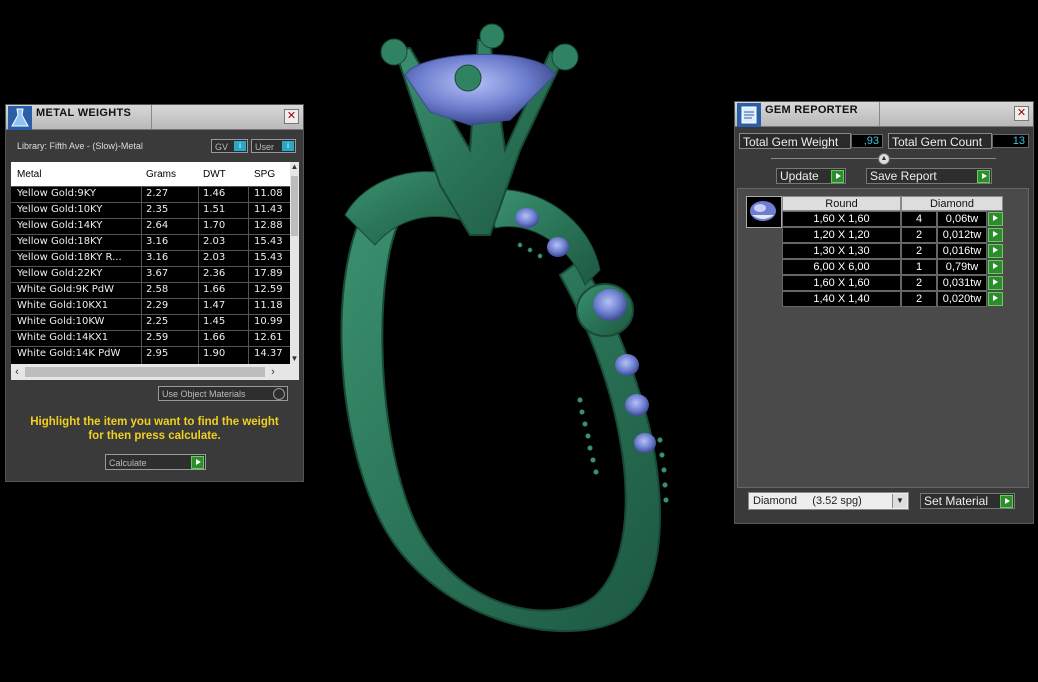 The height and width of the screenshot is (682, 1038). I want to click on metal-weights-titlebar: METAL WEIGHTS ✕, so click(154, 117).